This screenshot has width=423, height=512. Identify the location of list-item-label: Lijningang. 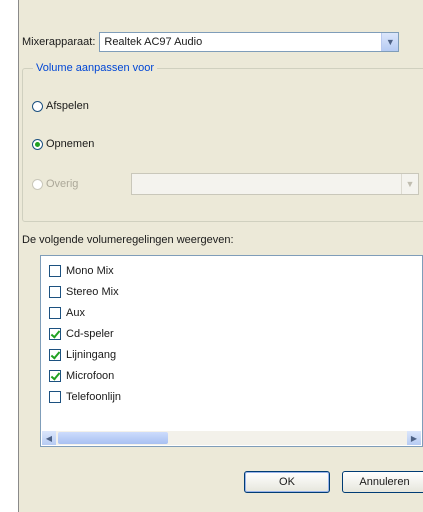
(91, 355).